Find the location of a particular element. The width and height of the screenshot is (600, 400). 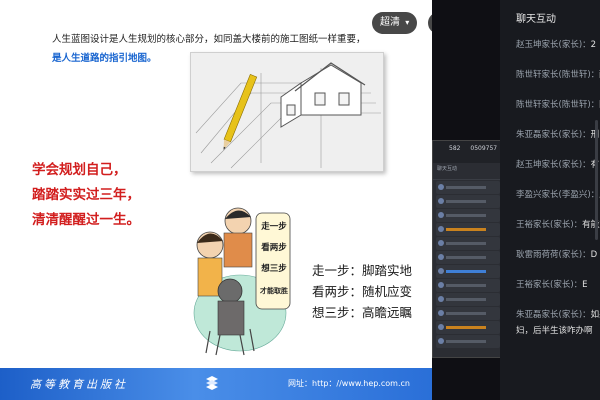

chat-message: 陈世轩家长(陈世轩)：图 is located at coordinates (558, 105).